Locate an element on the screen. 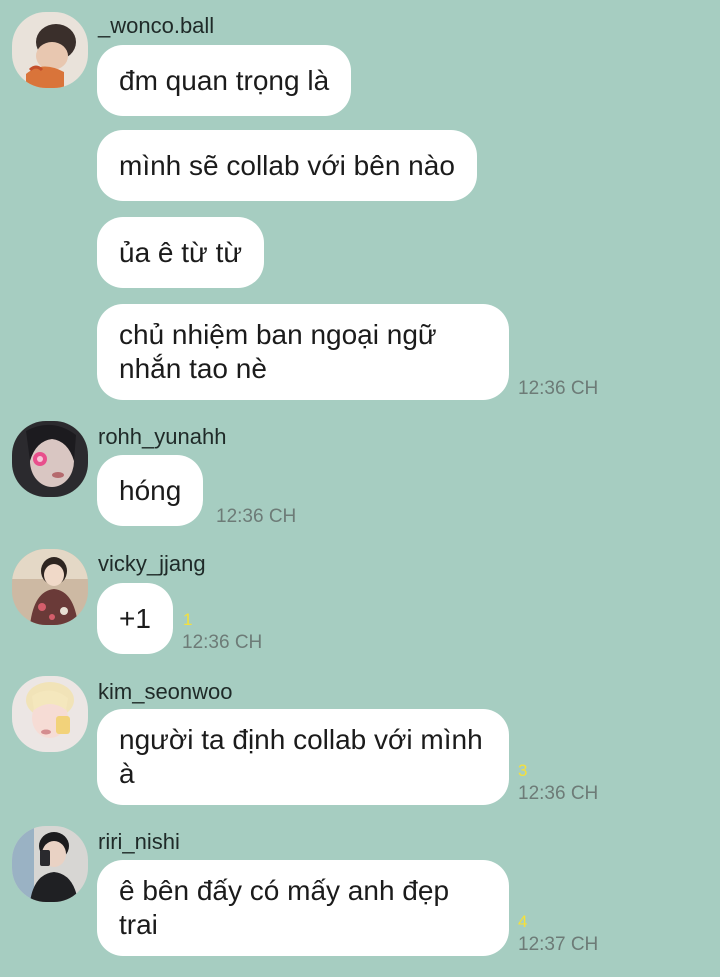 The image size is (720, 977). message-text: mình sẽ collab với bên nào is located at coordinates (287, 165).